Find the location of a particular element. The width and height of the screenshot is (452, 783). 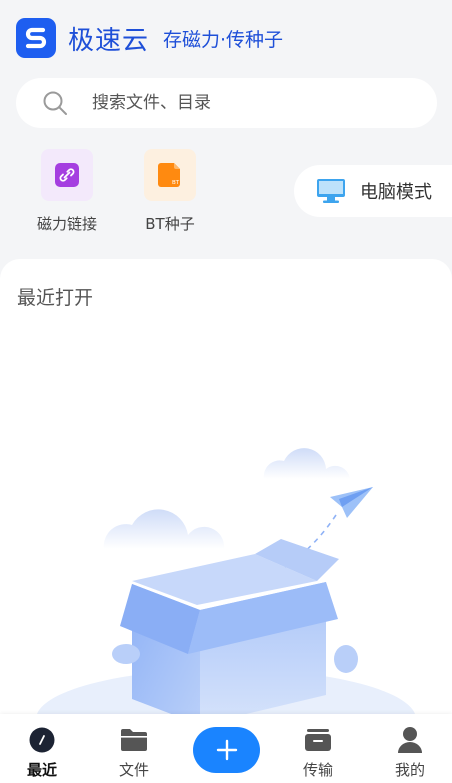

magnet-link-label: 磁力链接 is located at coordinates (66, 224).